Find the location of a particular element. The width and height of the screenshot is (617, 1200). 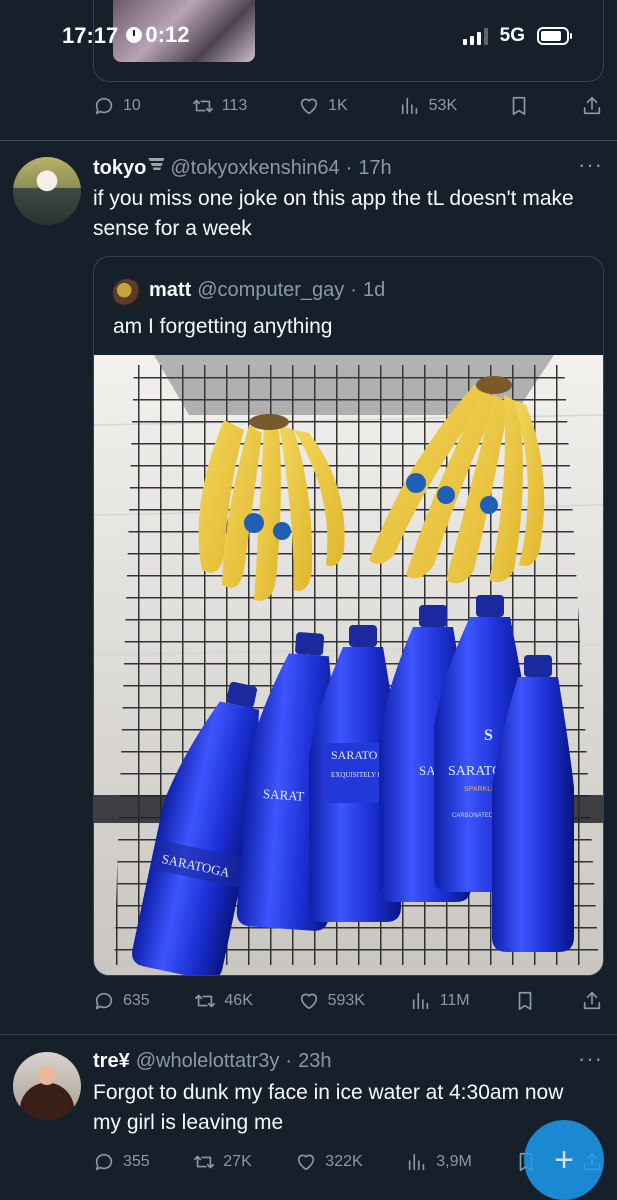

author-name: tre¥ is located at coordinates (111, 1061).